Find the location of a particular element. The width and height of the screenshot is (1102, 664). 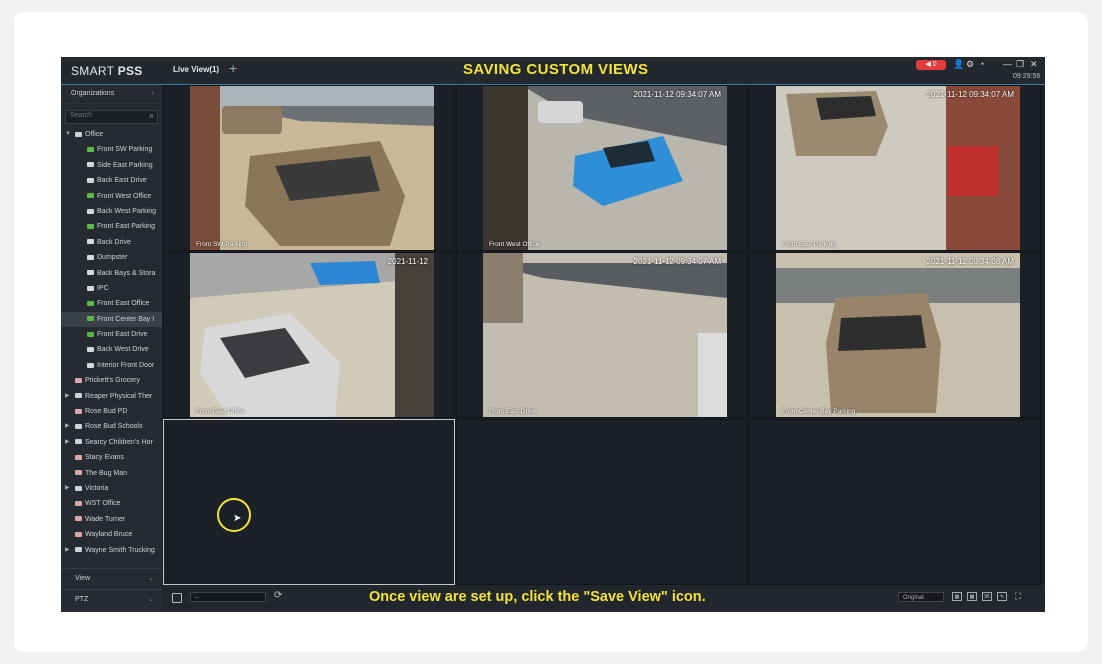

alarm-badge: ◀ 0 is located at coordinates (931, 65).